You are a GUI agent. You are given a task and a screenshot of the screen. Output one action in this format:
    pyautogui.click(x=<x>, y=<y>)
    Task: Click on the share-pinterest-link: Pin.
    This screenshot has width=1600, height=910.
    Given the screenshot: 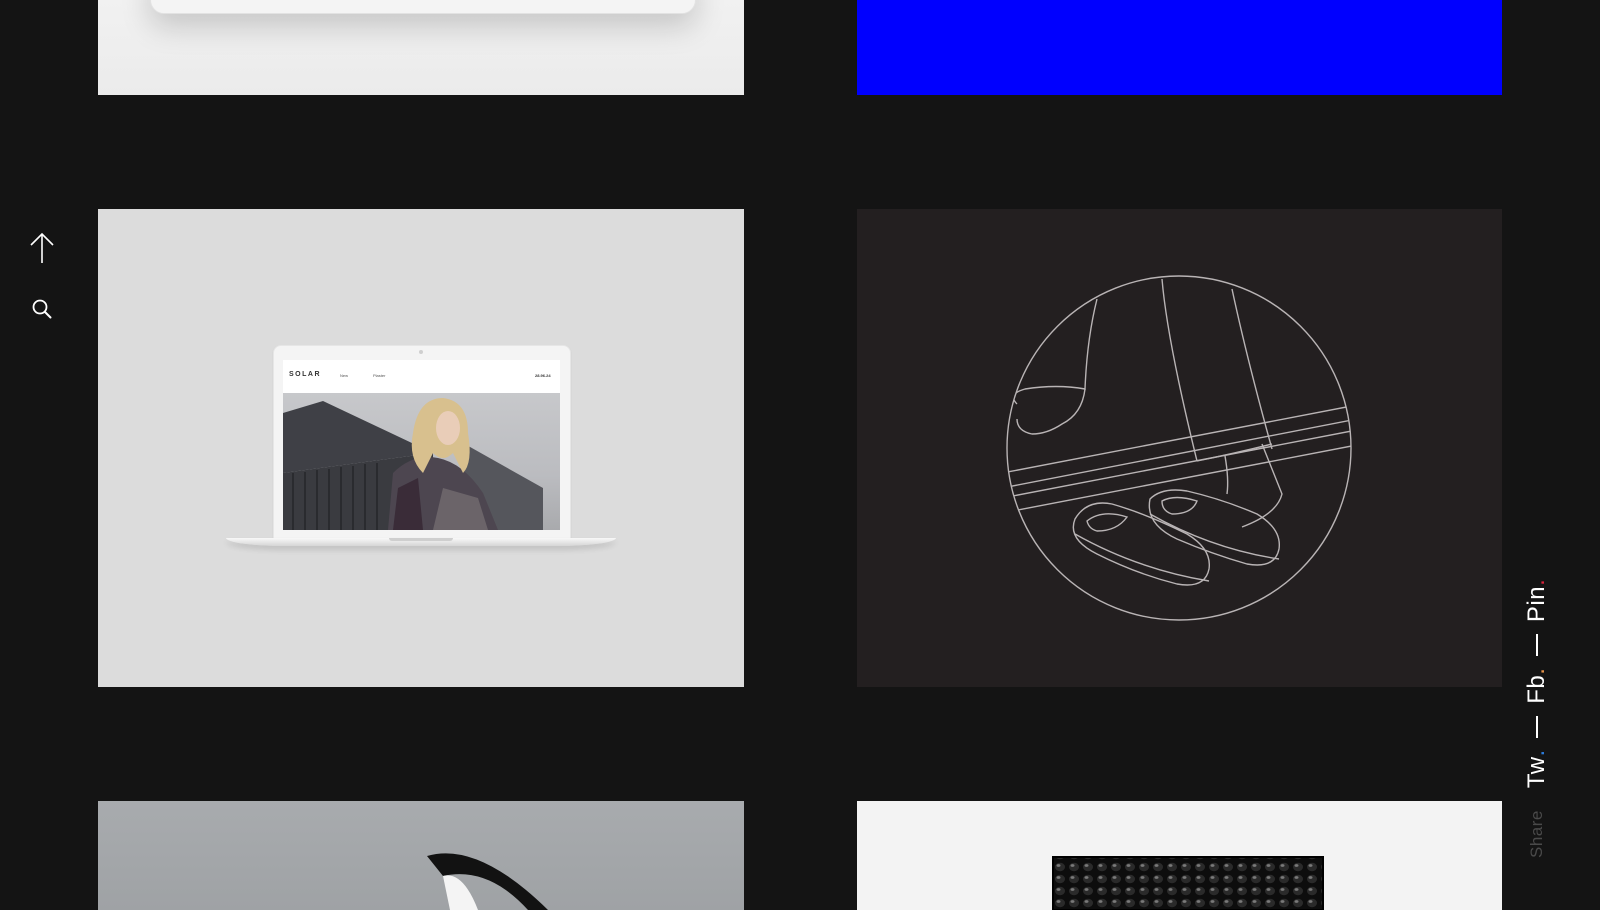 What is the action you would take?
    pyautogui.click(x=1537, y=600)
    